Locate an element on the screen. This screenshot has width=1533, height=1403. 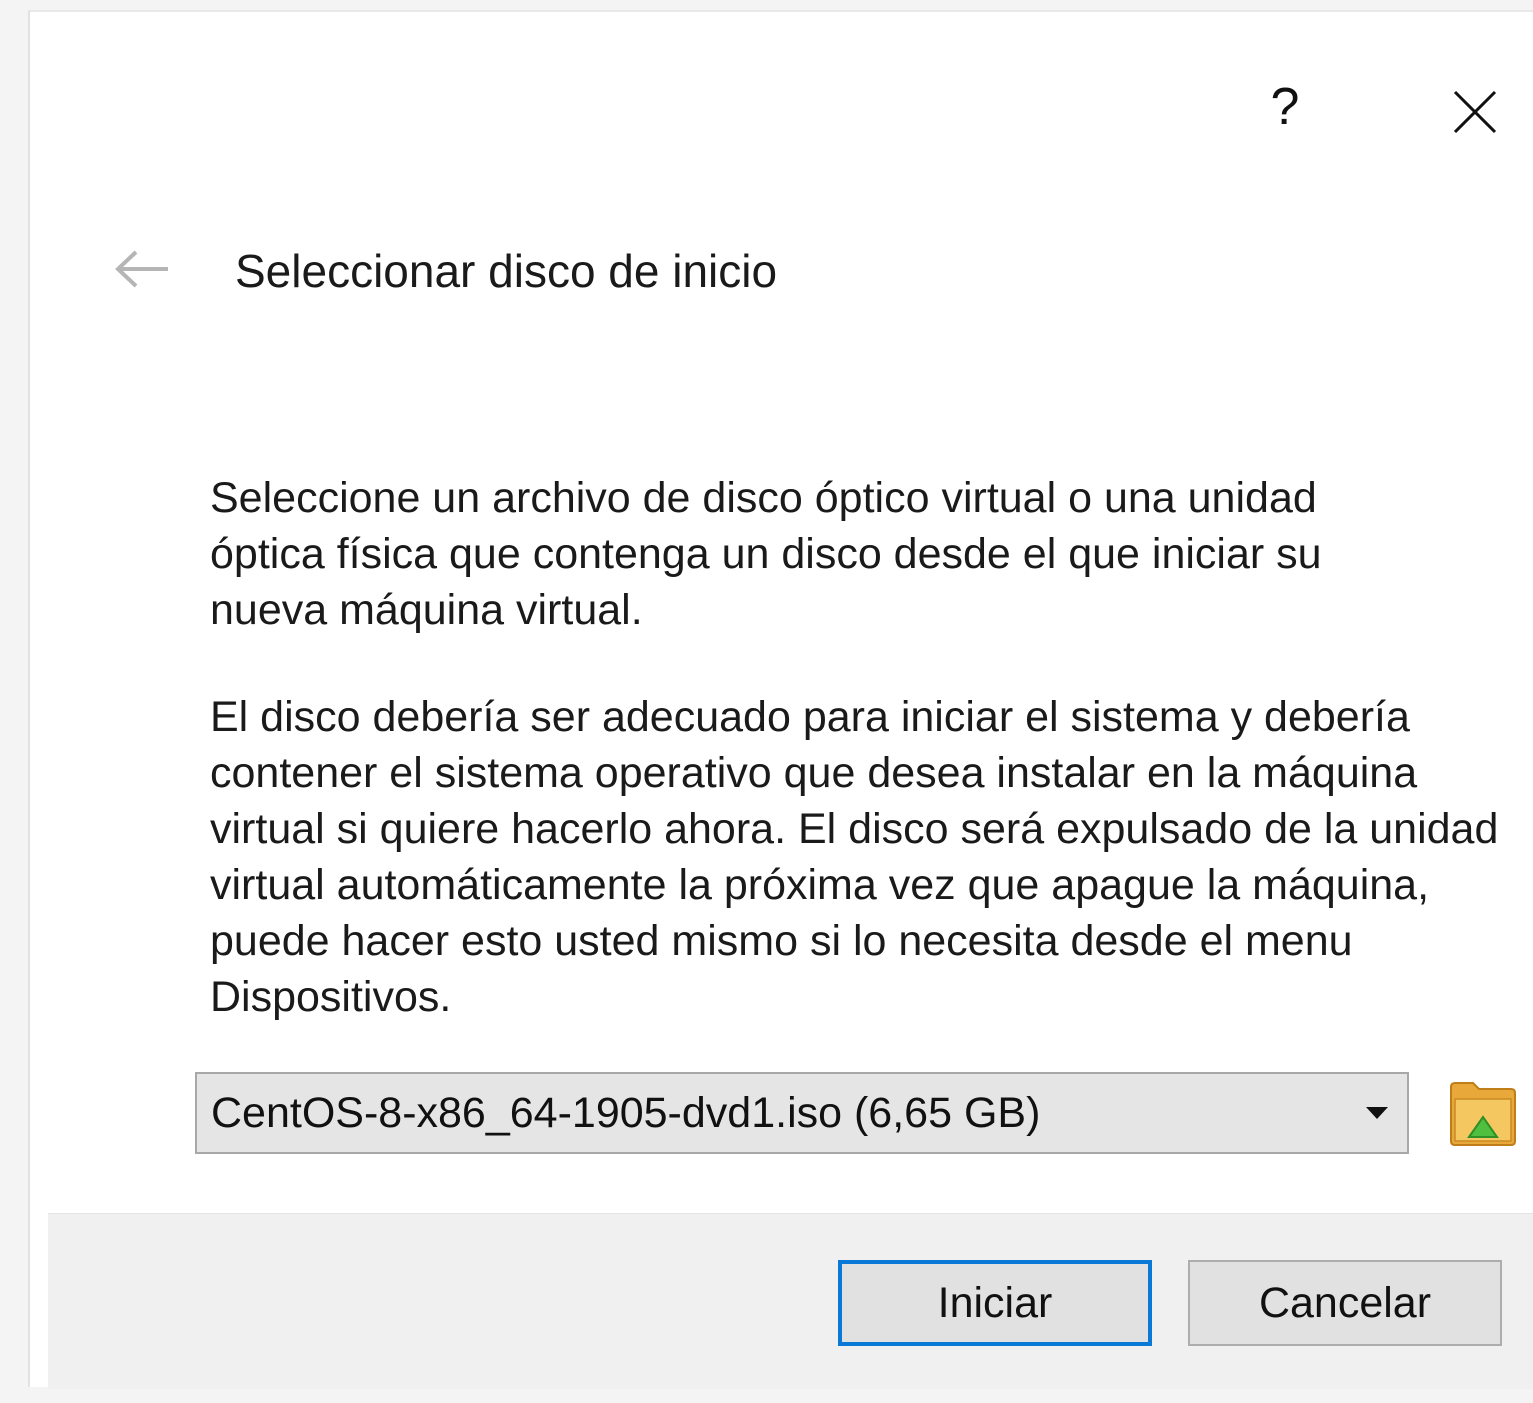
back-button is located at coordinates (142, 269).